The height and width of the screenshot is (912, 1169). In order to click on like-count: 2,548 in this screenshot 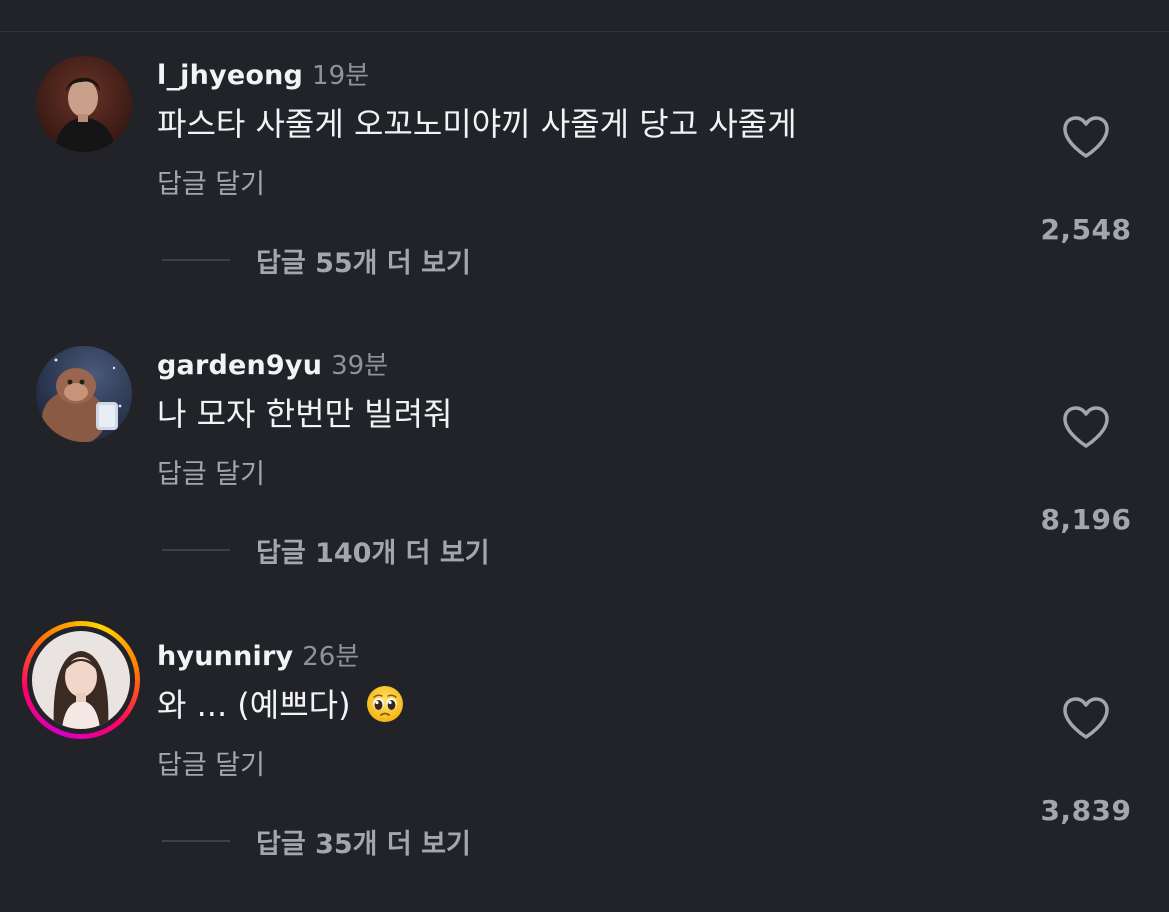, I will do `click(1086, 229)`.